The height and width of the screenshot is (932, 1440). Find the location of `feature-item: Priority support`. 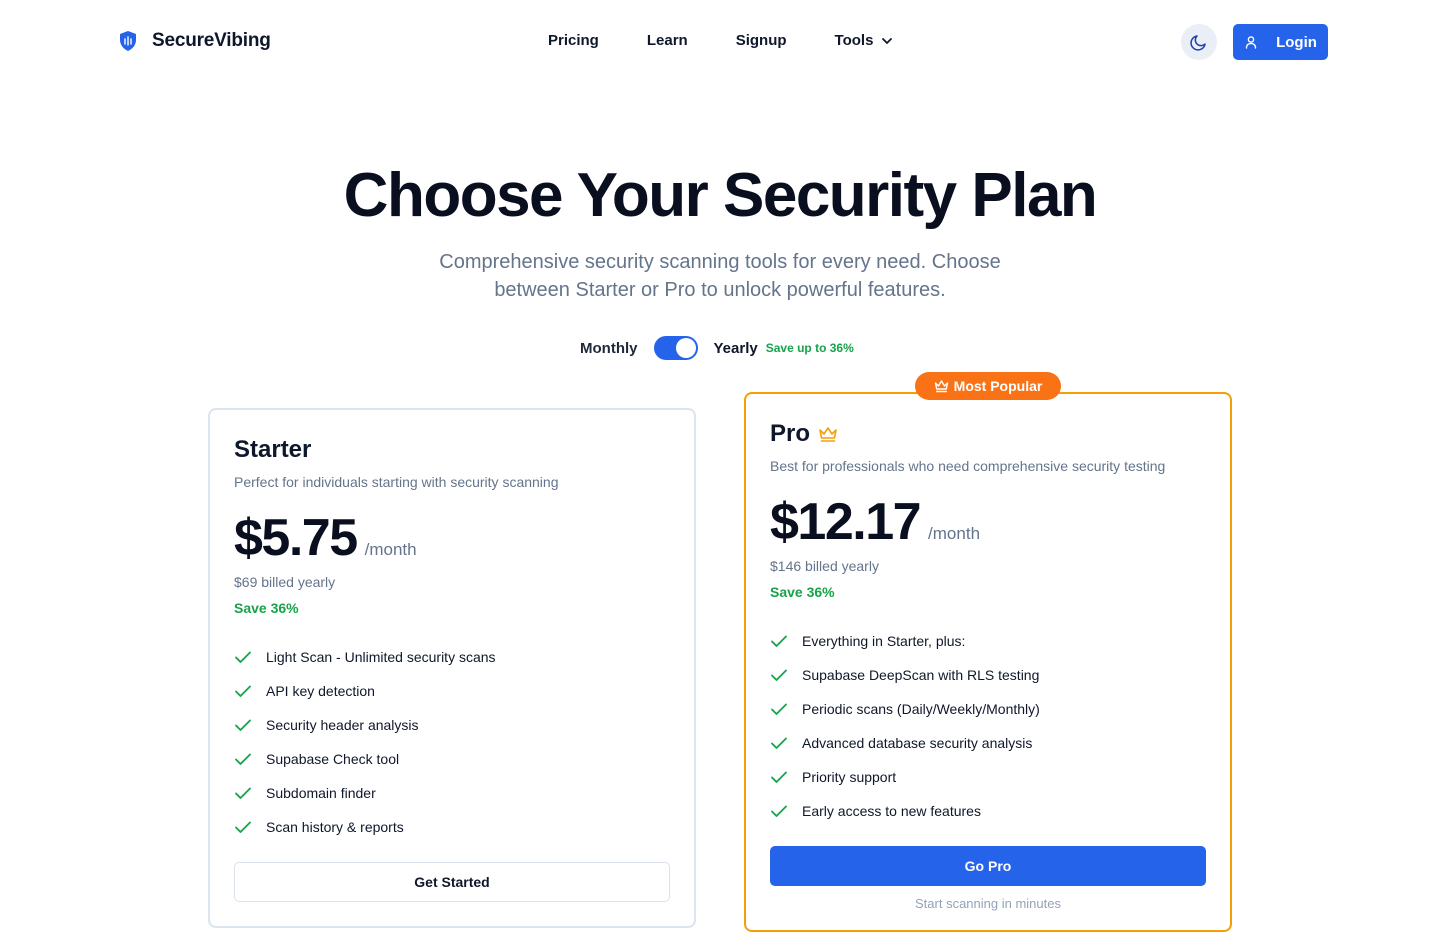

feature-item: Priority support is located at coordinates (988, 777).